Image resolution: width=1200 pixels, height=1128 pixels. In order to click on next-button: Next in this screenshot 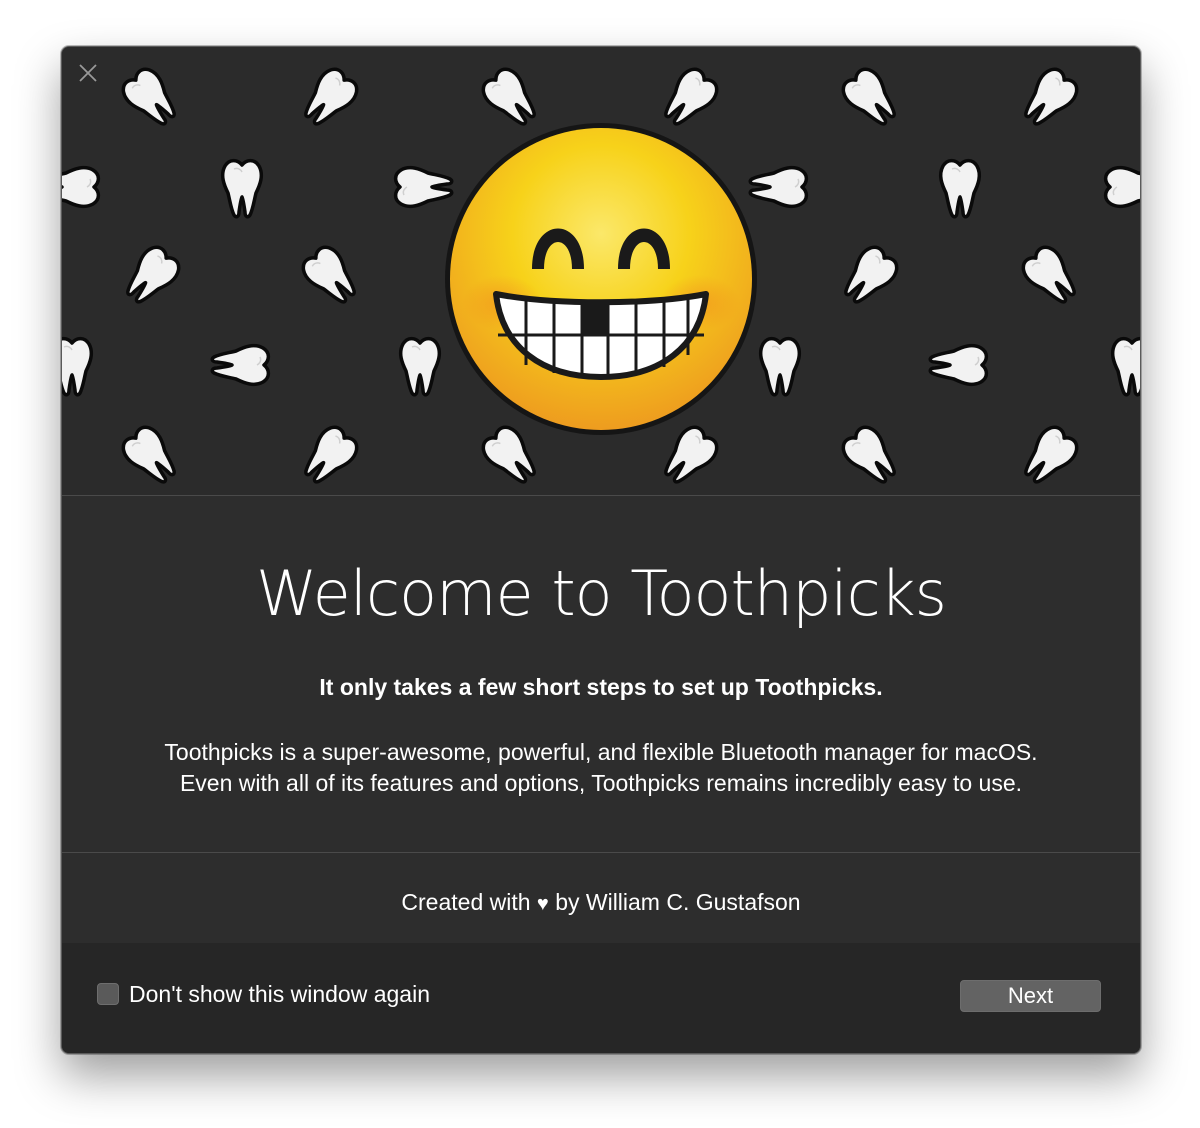, I will do `click(1030, 996)`.